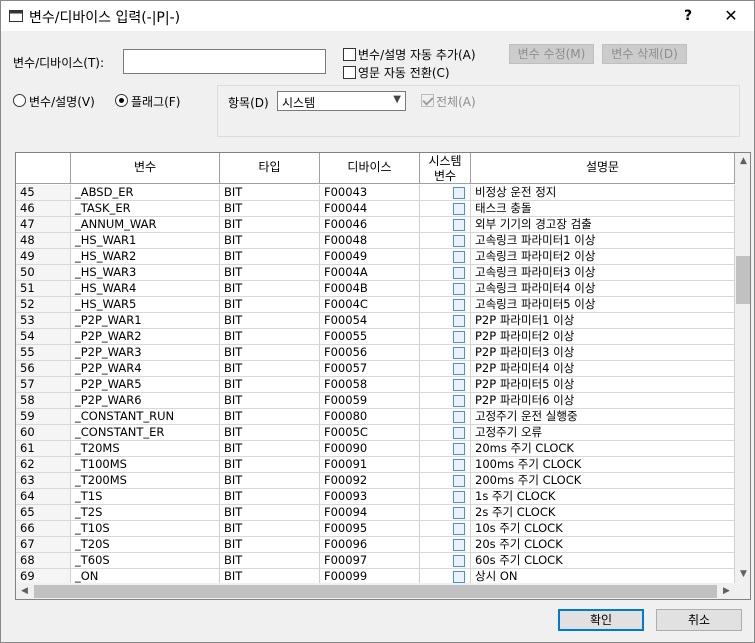 The width and height of the screenshot is (755, 643). I want to click on horizontal-scroll-thumb, so click(375, 591).